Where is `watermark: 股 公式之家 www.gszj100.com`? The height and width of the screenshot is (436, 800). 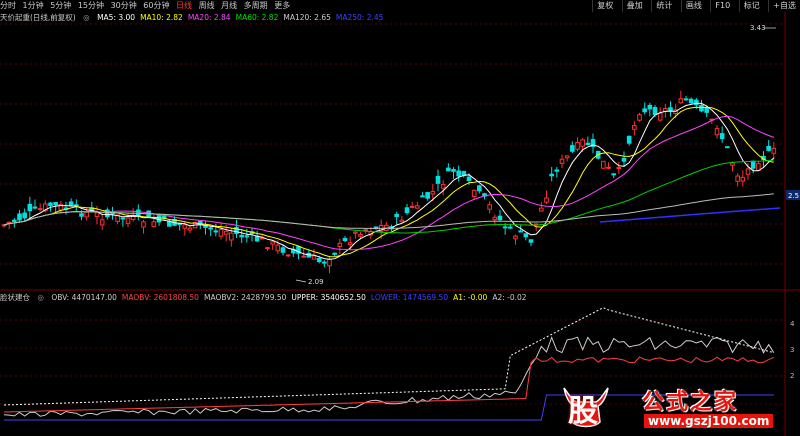 watermark: 股 公式之家 www.gszj100.com is located at coordinates (675, 407).